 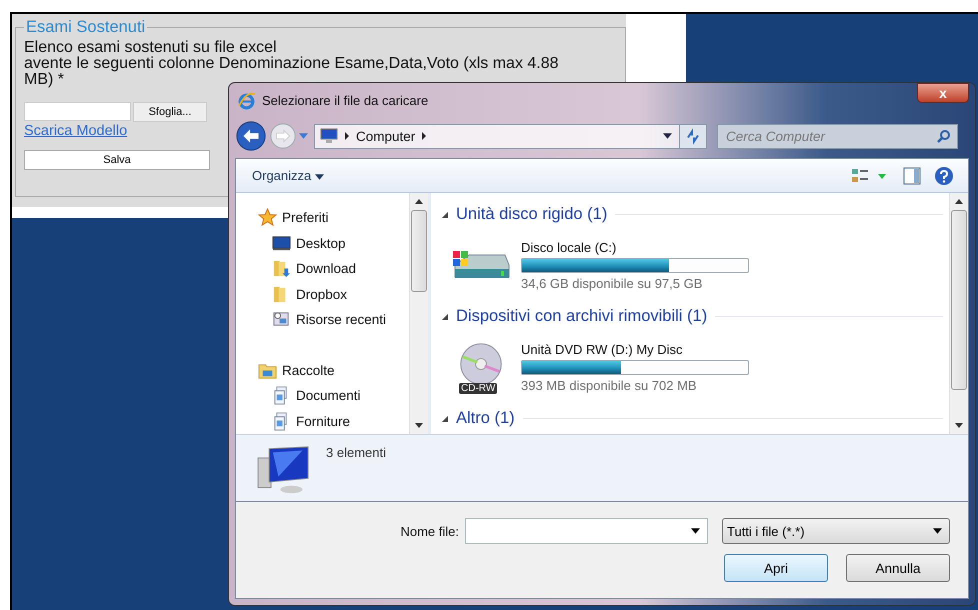 What do you see at coordinates (76, 131) in the screenshot?
I see `download-template-link: Scarica Modello` at bounding box center [76, 131].